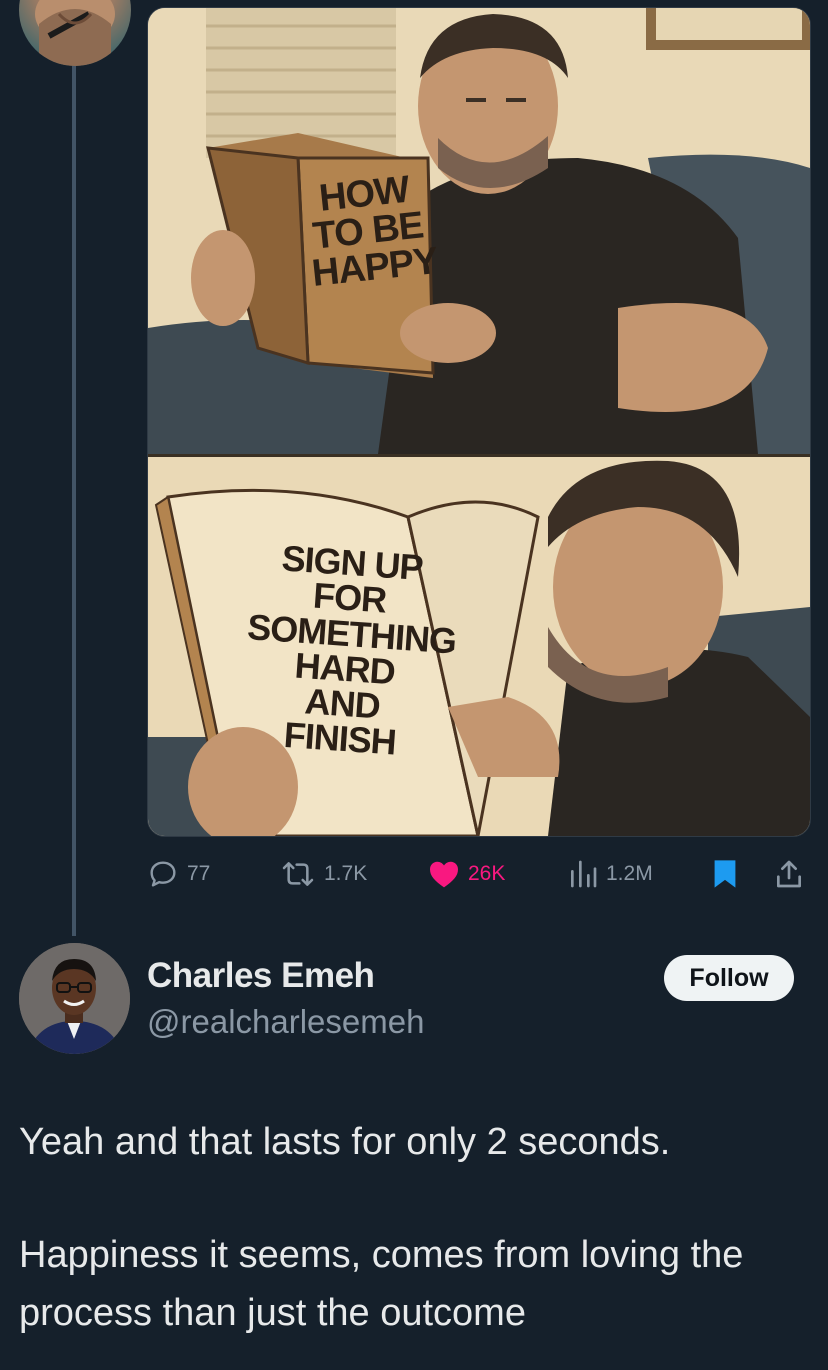 This screenshot has width=828, height=1370. I want to click on share-icon, so click(789, 874).